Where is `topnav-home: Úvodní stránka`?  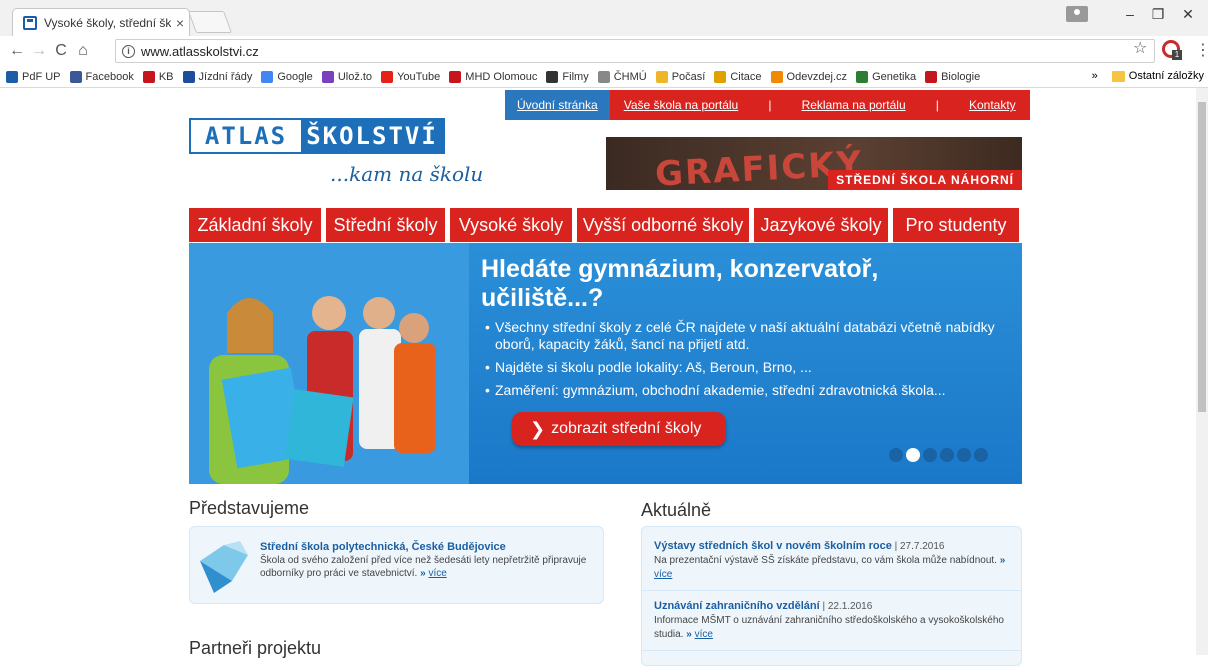 topnav-home: Úvodní stránka is located at coordinates (557, 105).